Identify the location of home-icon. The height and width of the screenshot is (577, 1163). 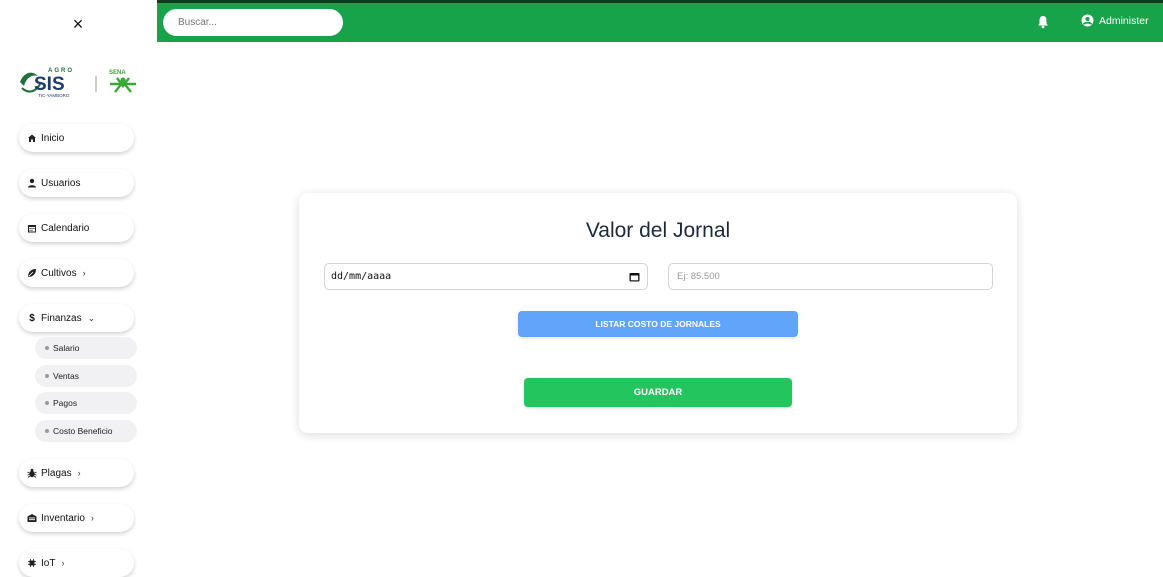
(32, 138).